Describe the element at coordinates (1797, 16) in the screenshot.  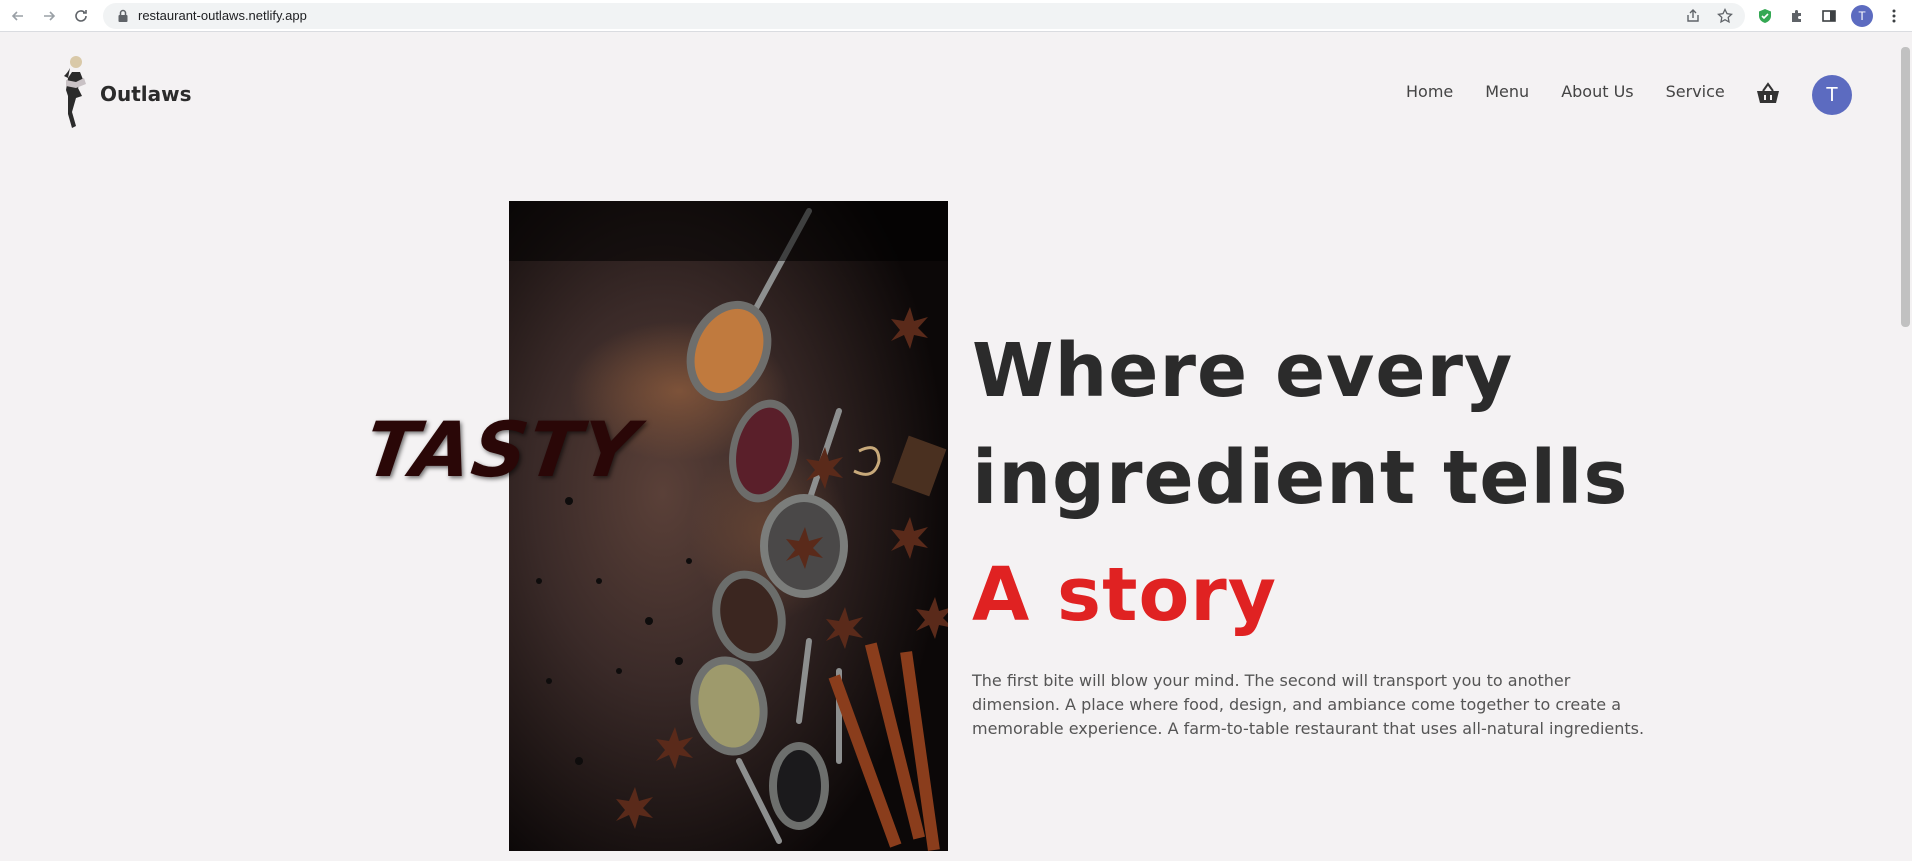
I see `puzzle-icon` at that location.